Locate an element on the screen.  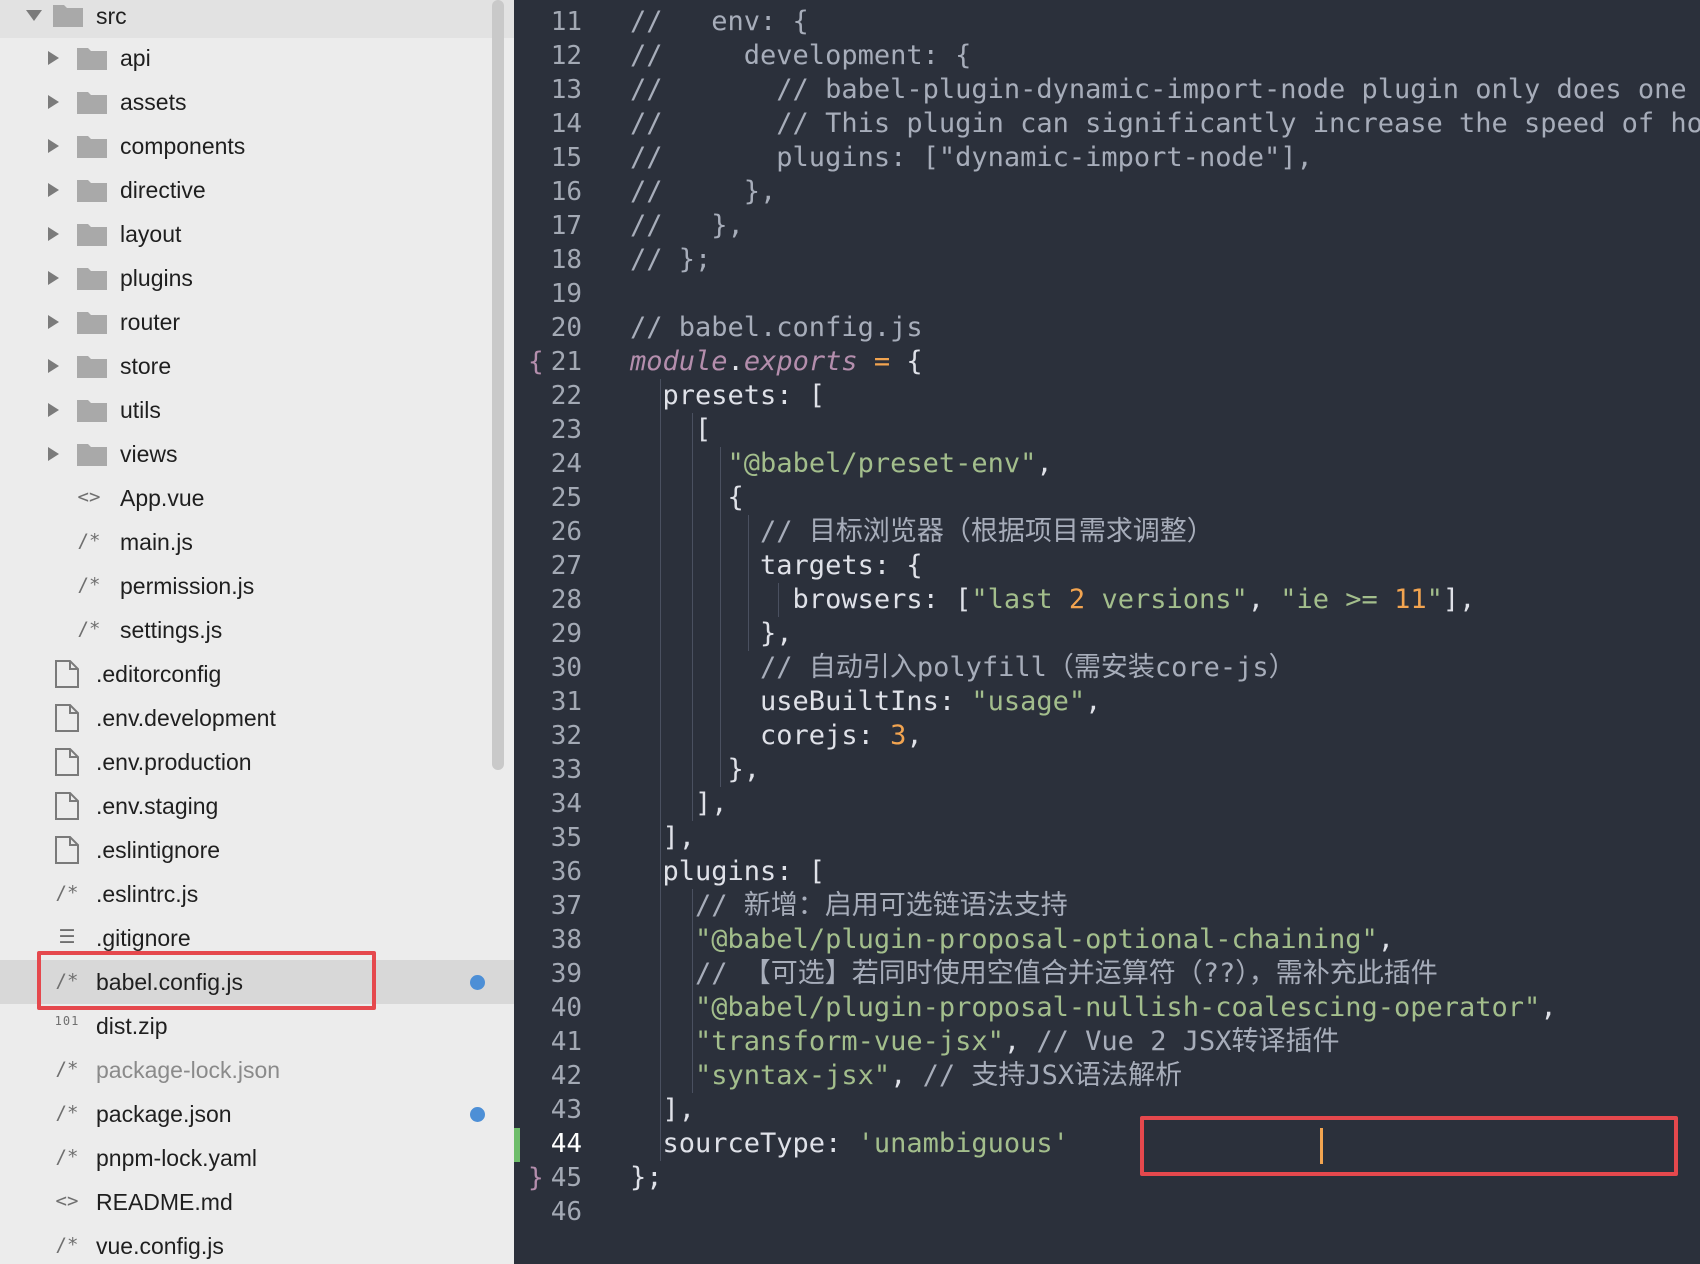
sidebar-scrollbar is located at coordinates (498, 385).